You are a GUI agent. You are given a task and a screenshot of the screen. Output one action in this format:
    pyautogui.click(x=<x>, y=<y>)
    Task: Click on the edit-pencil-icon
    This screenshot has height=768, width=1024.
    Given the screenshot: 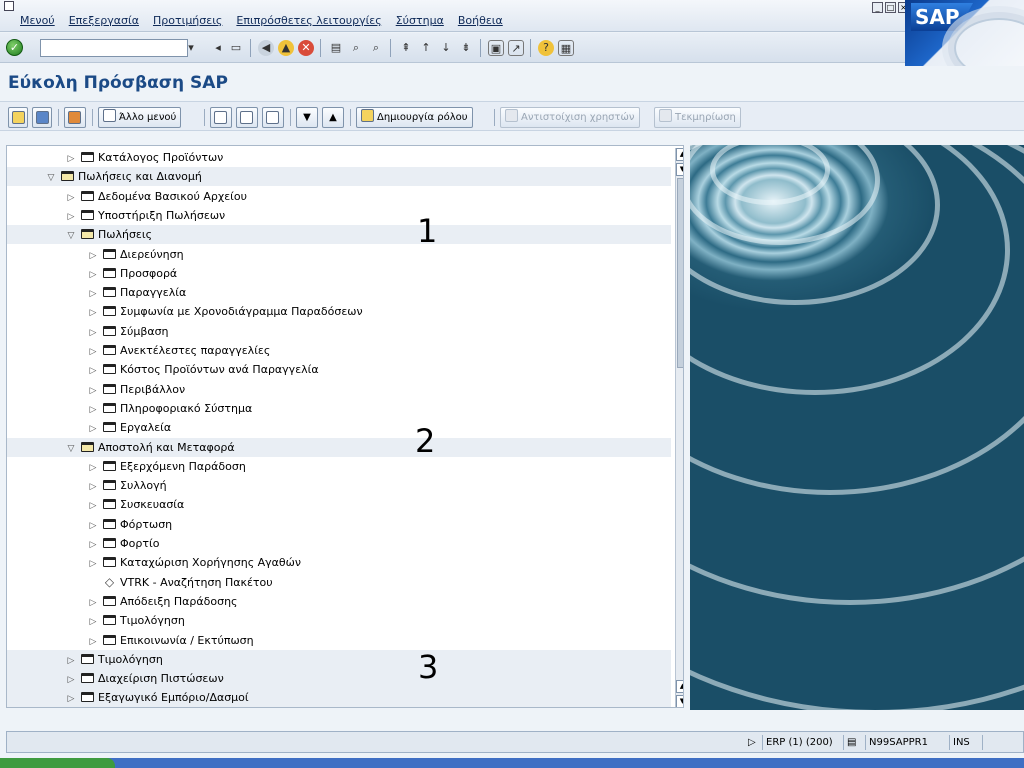 What is the action you would take?
    pyautogui.click(x=273, y=117)
    